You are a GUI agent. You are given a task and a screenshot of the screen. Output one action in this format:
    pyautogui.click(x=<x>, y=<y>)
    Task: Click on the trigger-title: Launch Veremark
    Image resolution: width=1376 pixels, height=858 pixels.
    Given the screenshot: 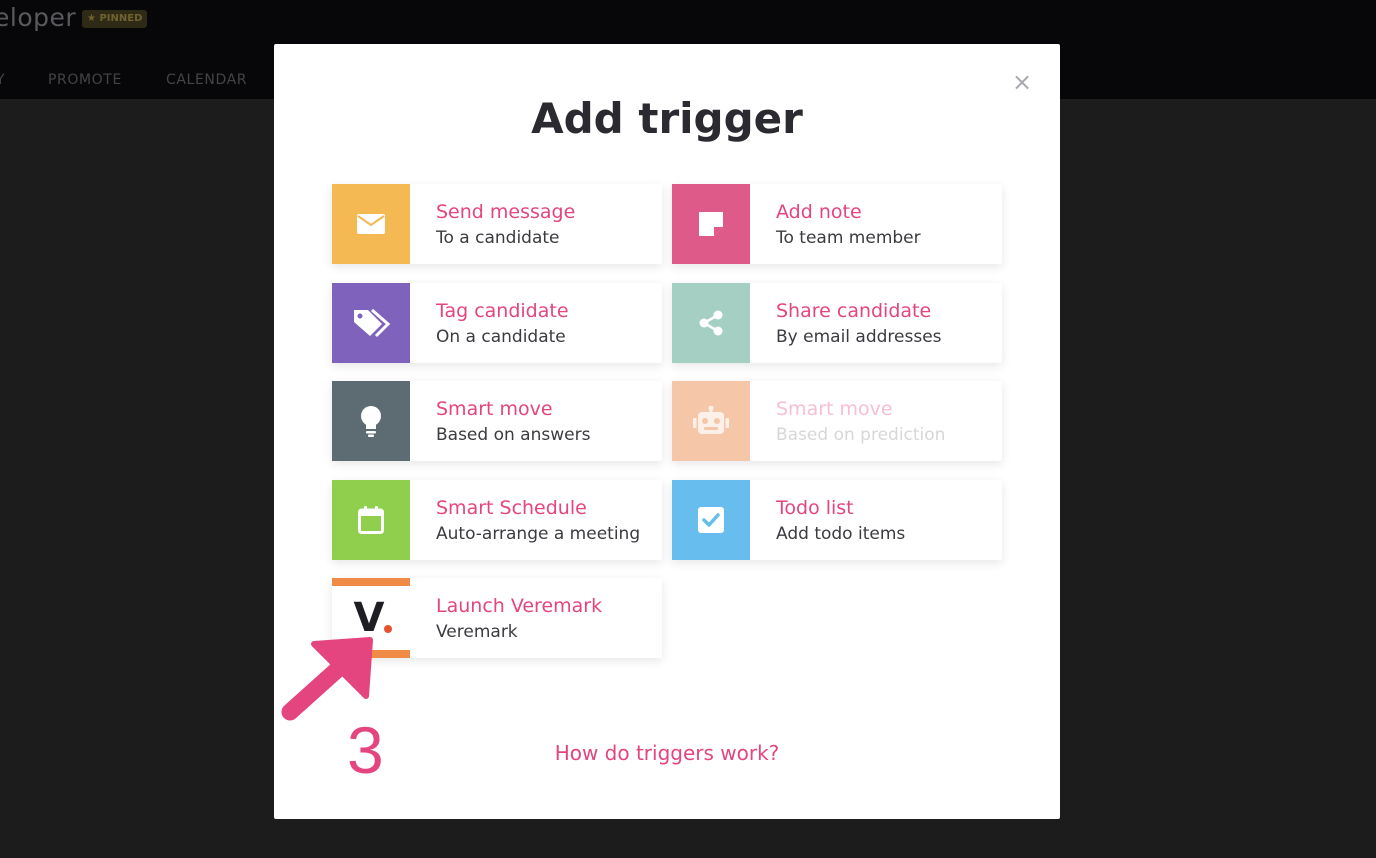 What is the action you would take?
    pyautogui.click(x=519, y=606)
    